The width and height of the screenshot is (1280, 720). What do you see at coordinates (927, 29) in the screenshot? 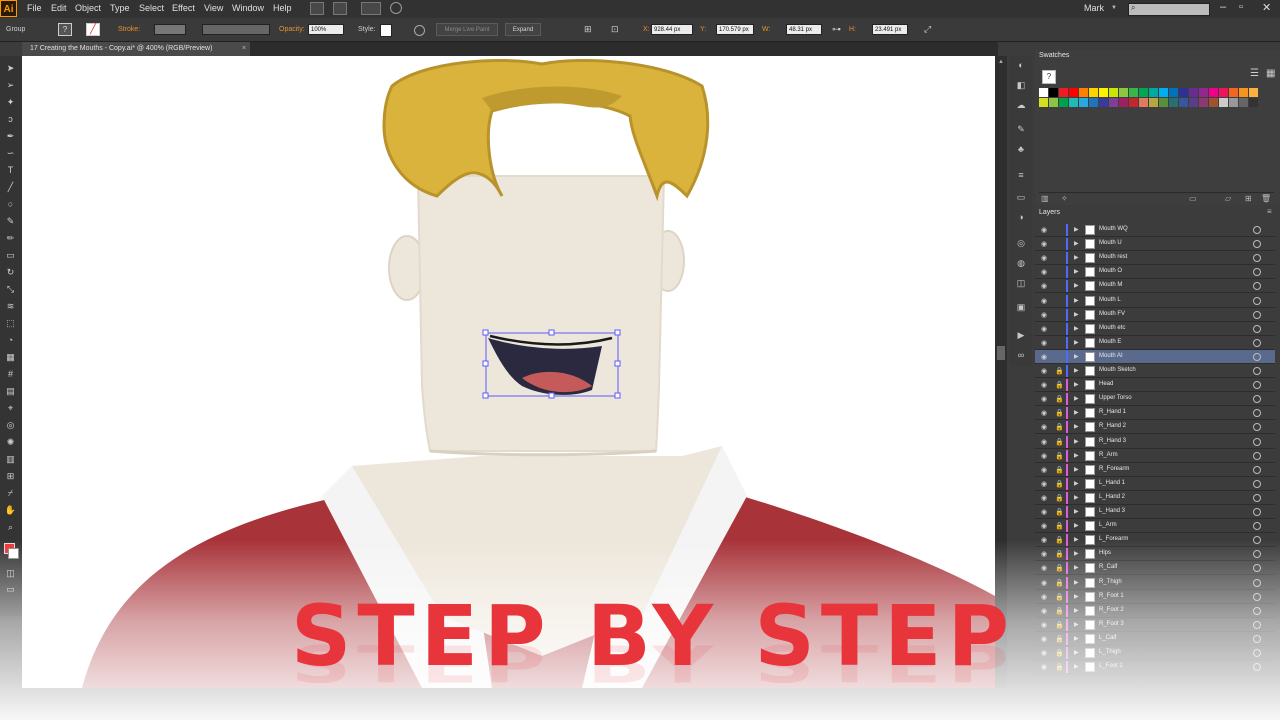
I see `isolate-group-icon: ⤢` at bounding box center [927, 29].